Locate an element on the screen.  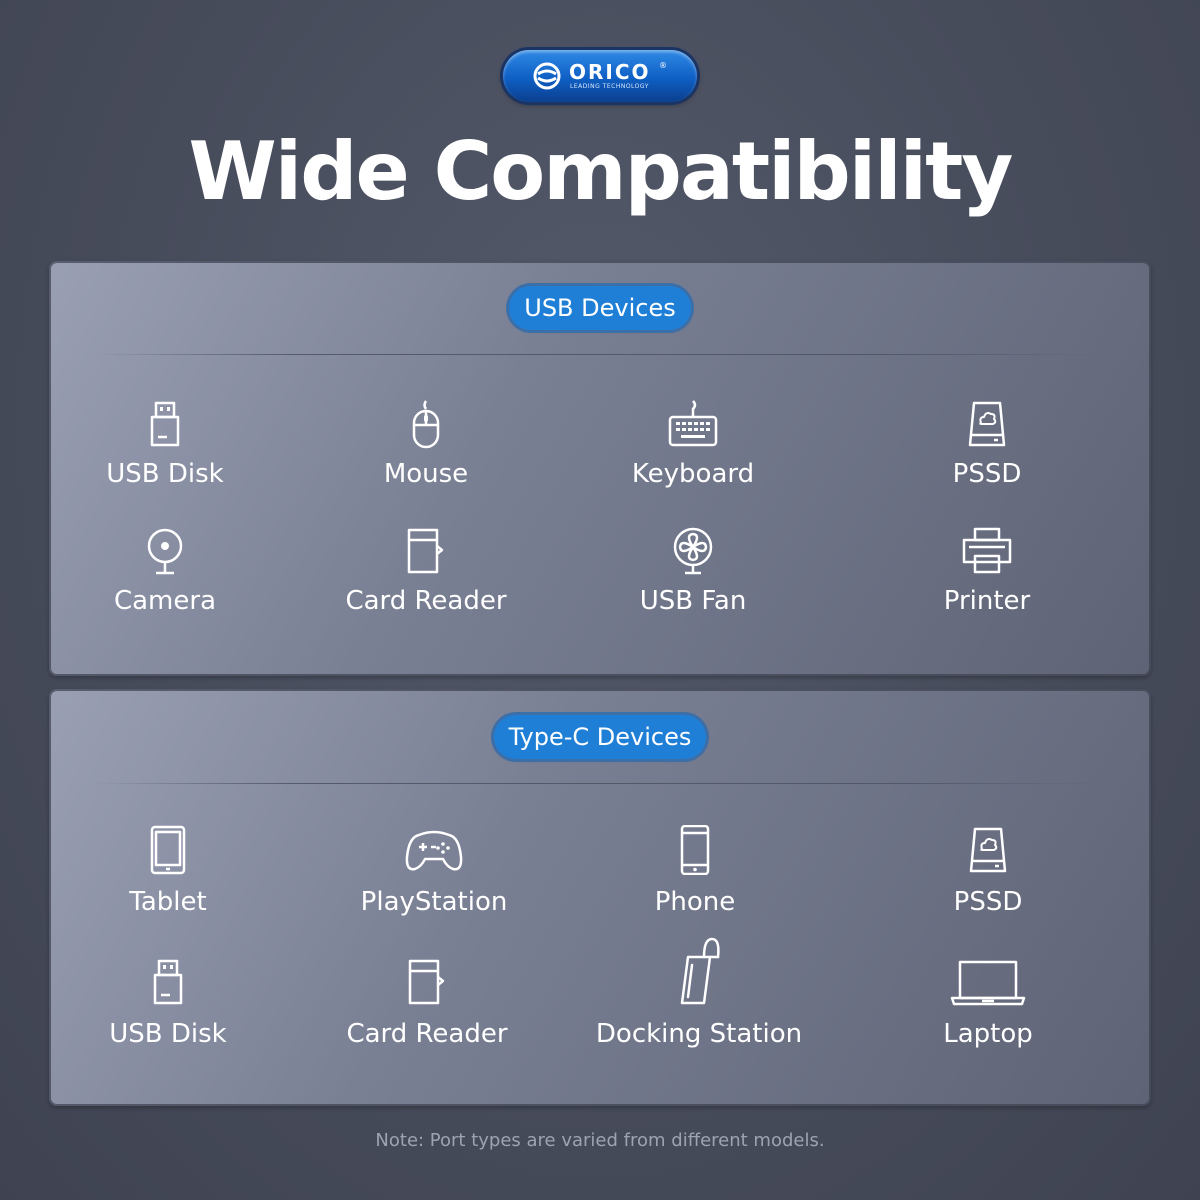
laptop-icon is located at coordinates (988, 983).